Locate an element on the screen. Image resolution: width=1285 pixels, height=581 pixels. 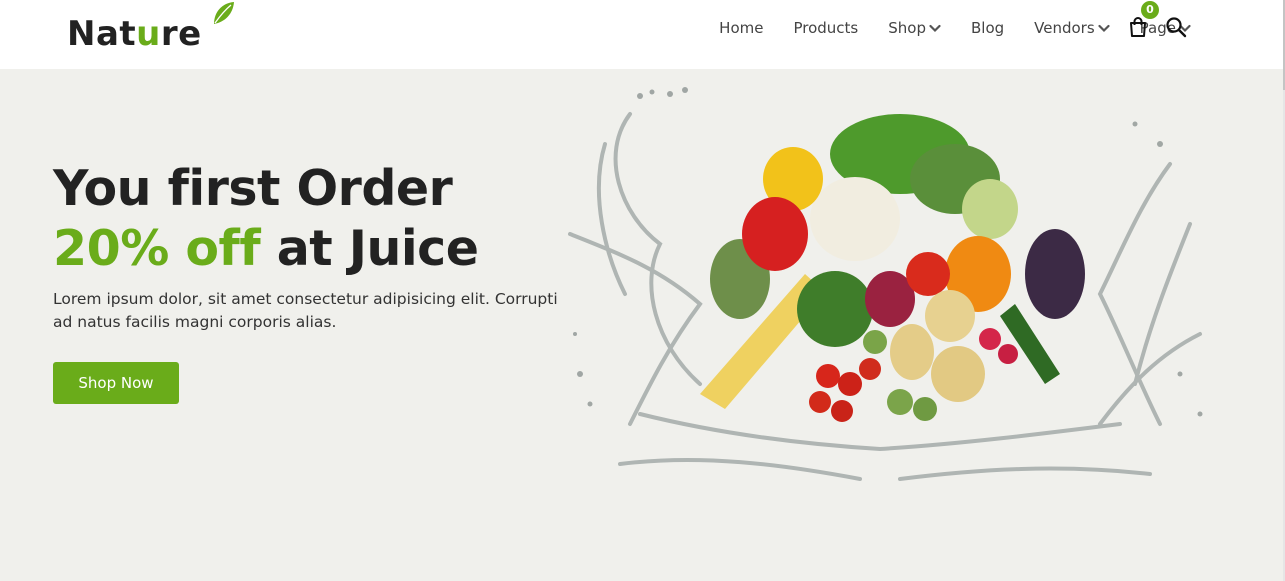
nav-vendors: Vendors is located at coordinates (1072, 28).